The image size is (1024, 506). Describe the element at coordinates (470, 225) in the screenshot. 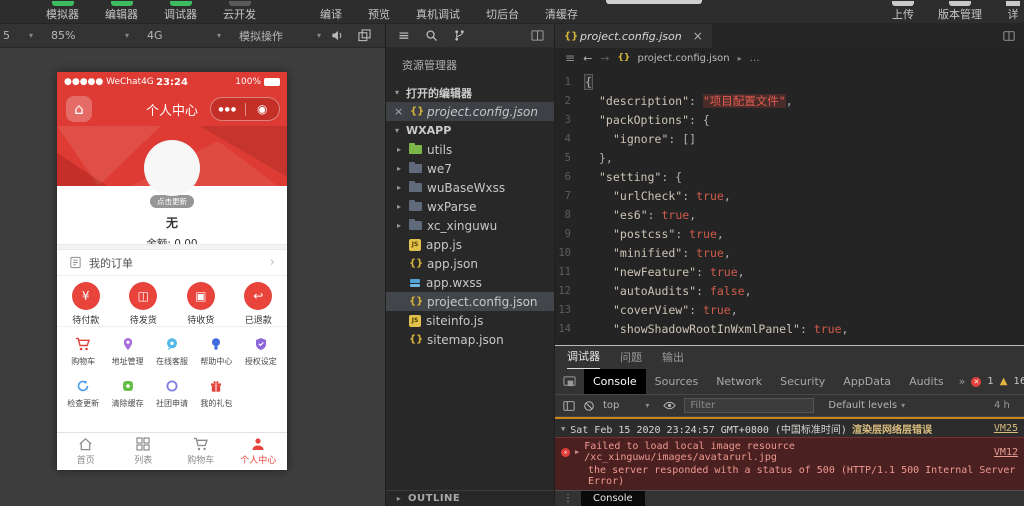

I see `folder-xc-xinguwu: ▸ xc_xinguwu` at that location.